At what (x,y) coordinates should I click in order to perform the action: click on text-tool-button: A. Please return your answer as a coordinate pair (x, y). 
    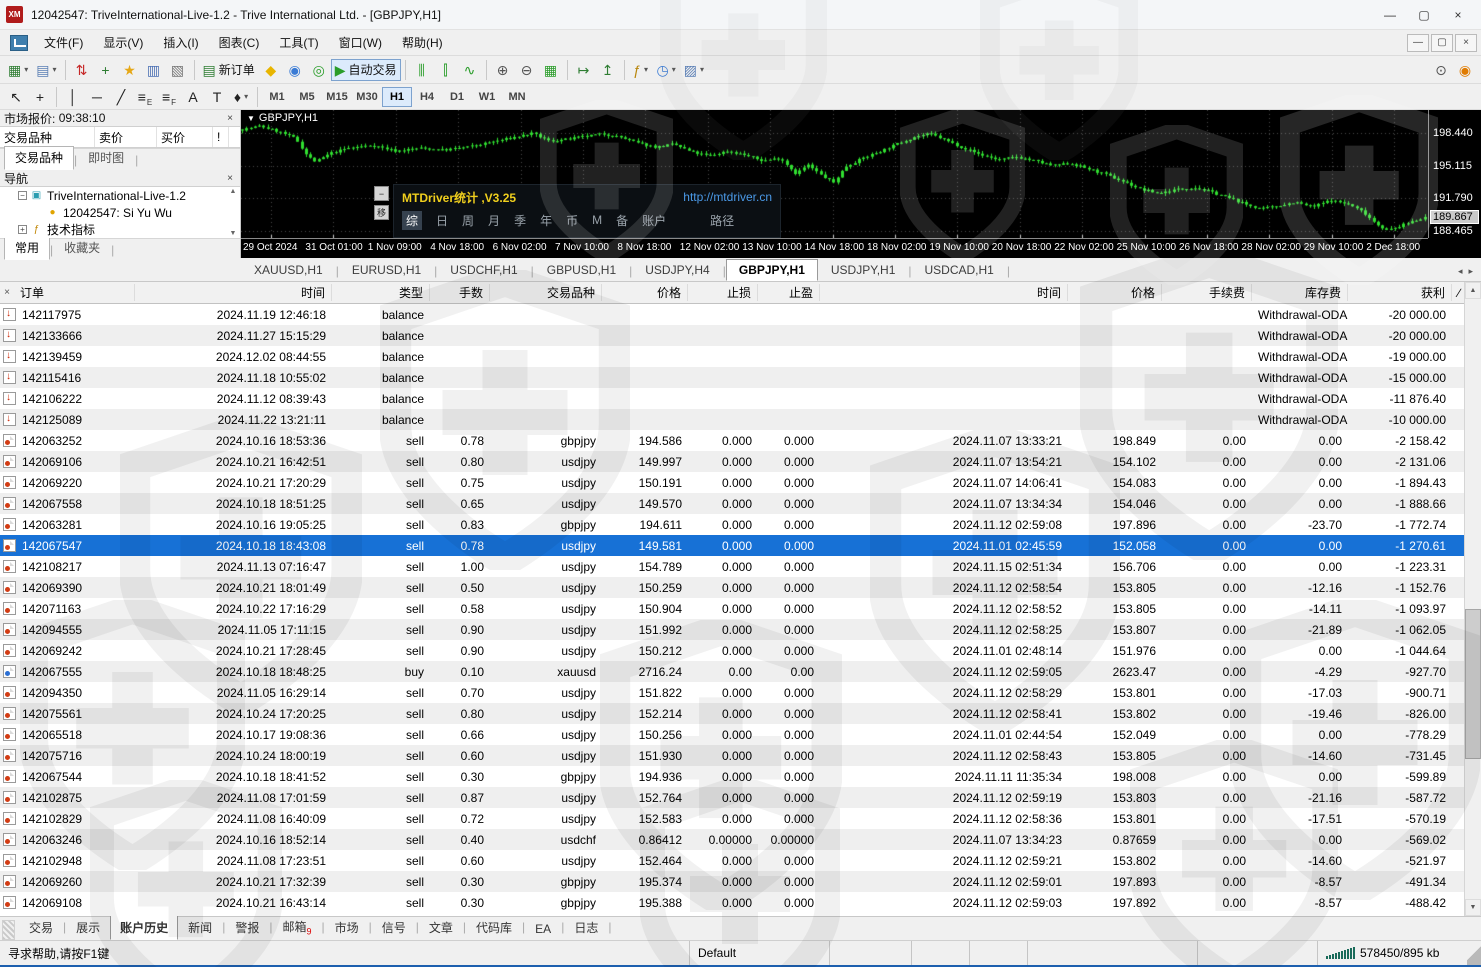
    Looking at the image, I should click on (193, 97).